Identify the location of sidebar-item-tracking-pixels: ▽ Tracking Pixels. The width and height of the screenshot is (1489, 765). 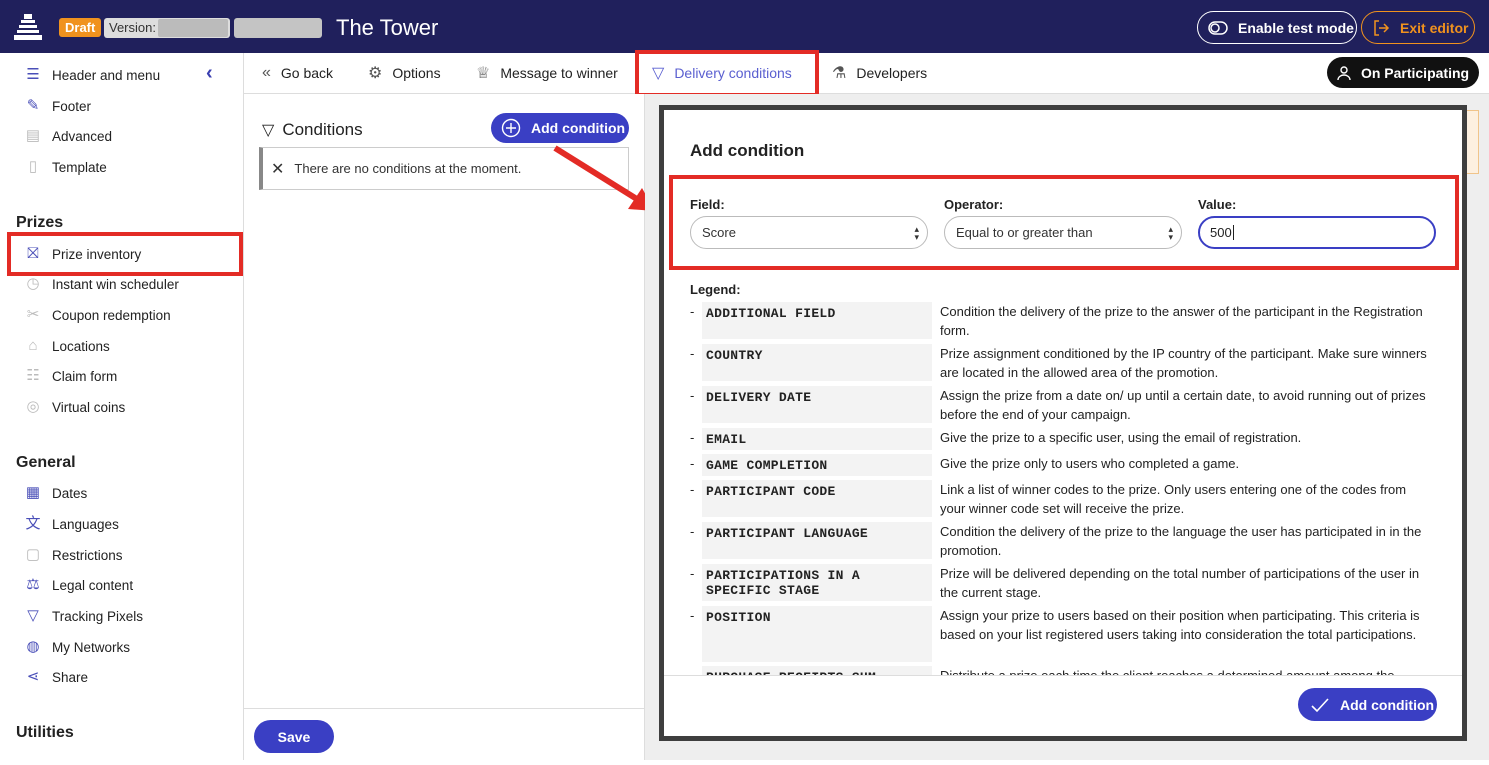
(83, 616).